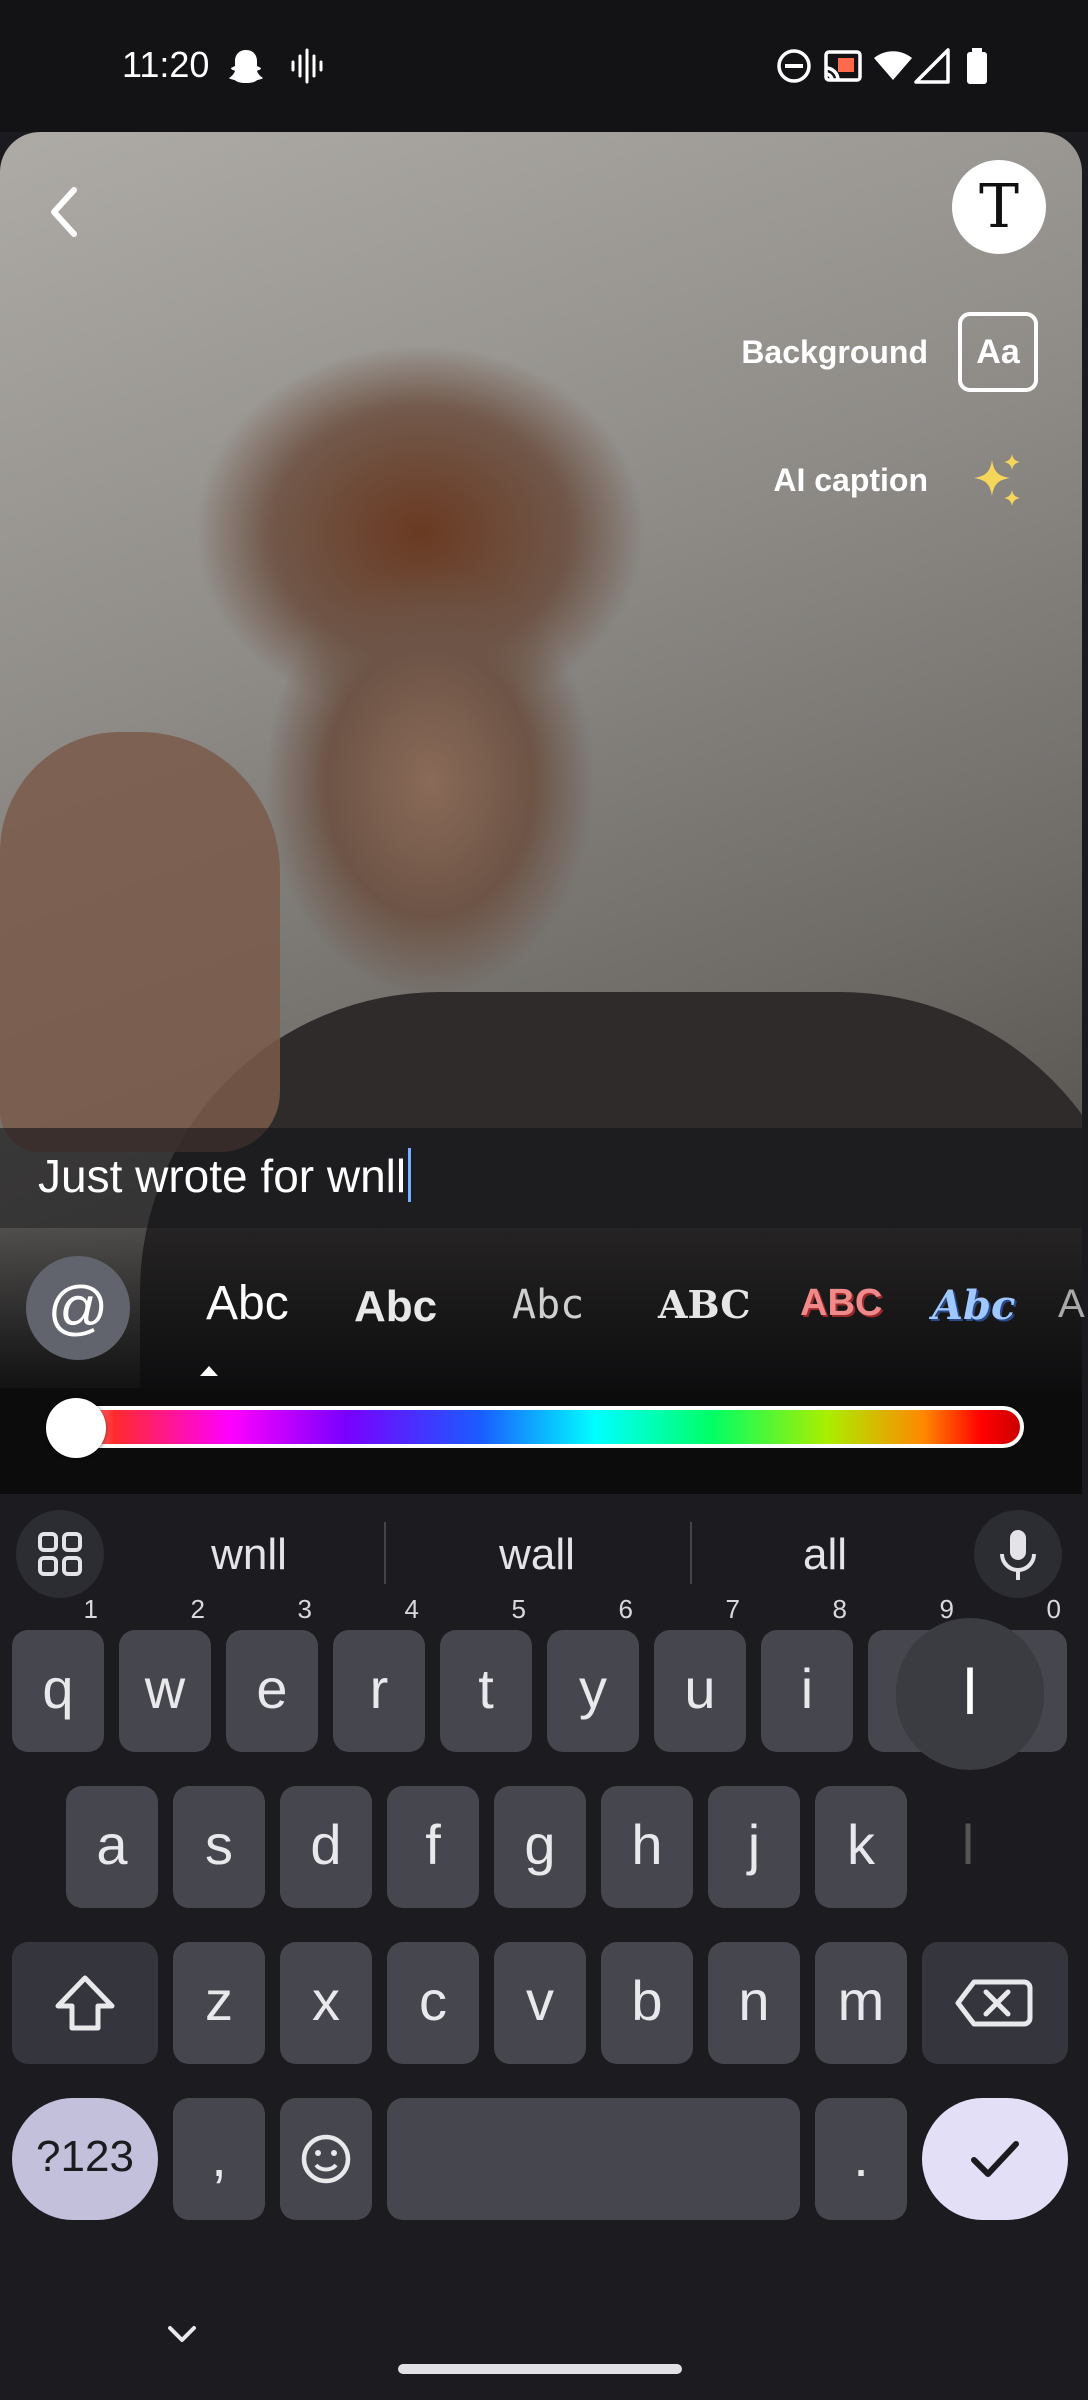 This screenshot has width=1088, height=2400. Describe the element at coordinates (307, 66) in the screenshot. I see `voice-wave-icon` at that location.